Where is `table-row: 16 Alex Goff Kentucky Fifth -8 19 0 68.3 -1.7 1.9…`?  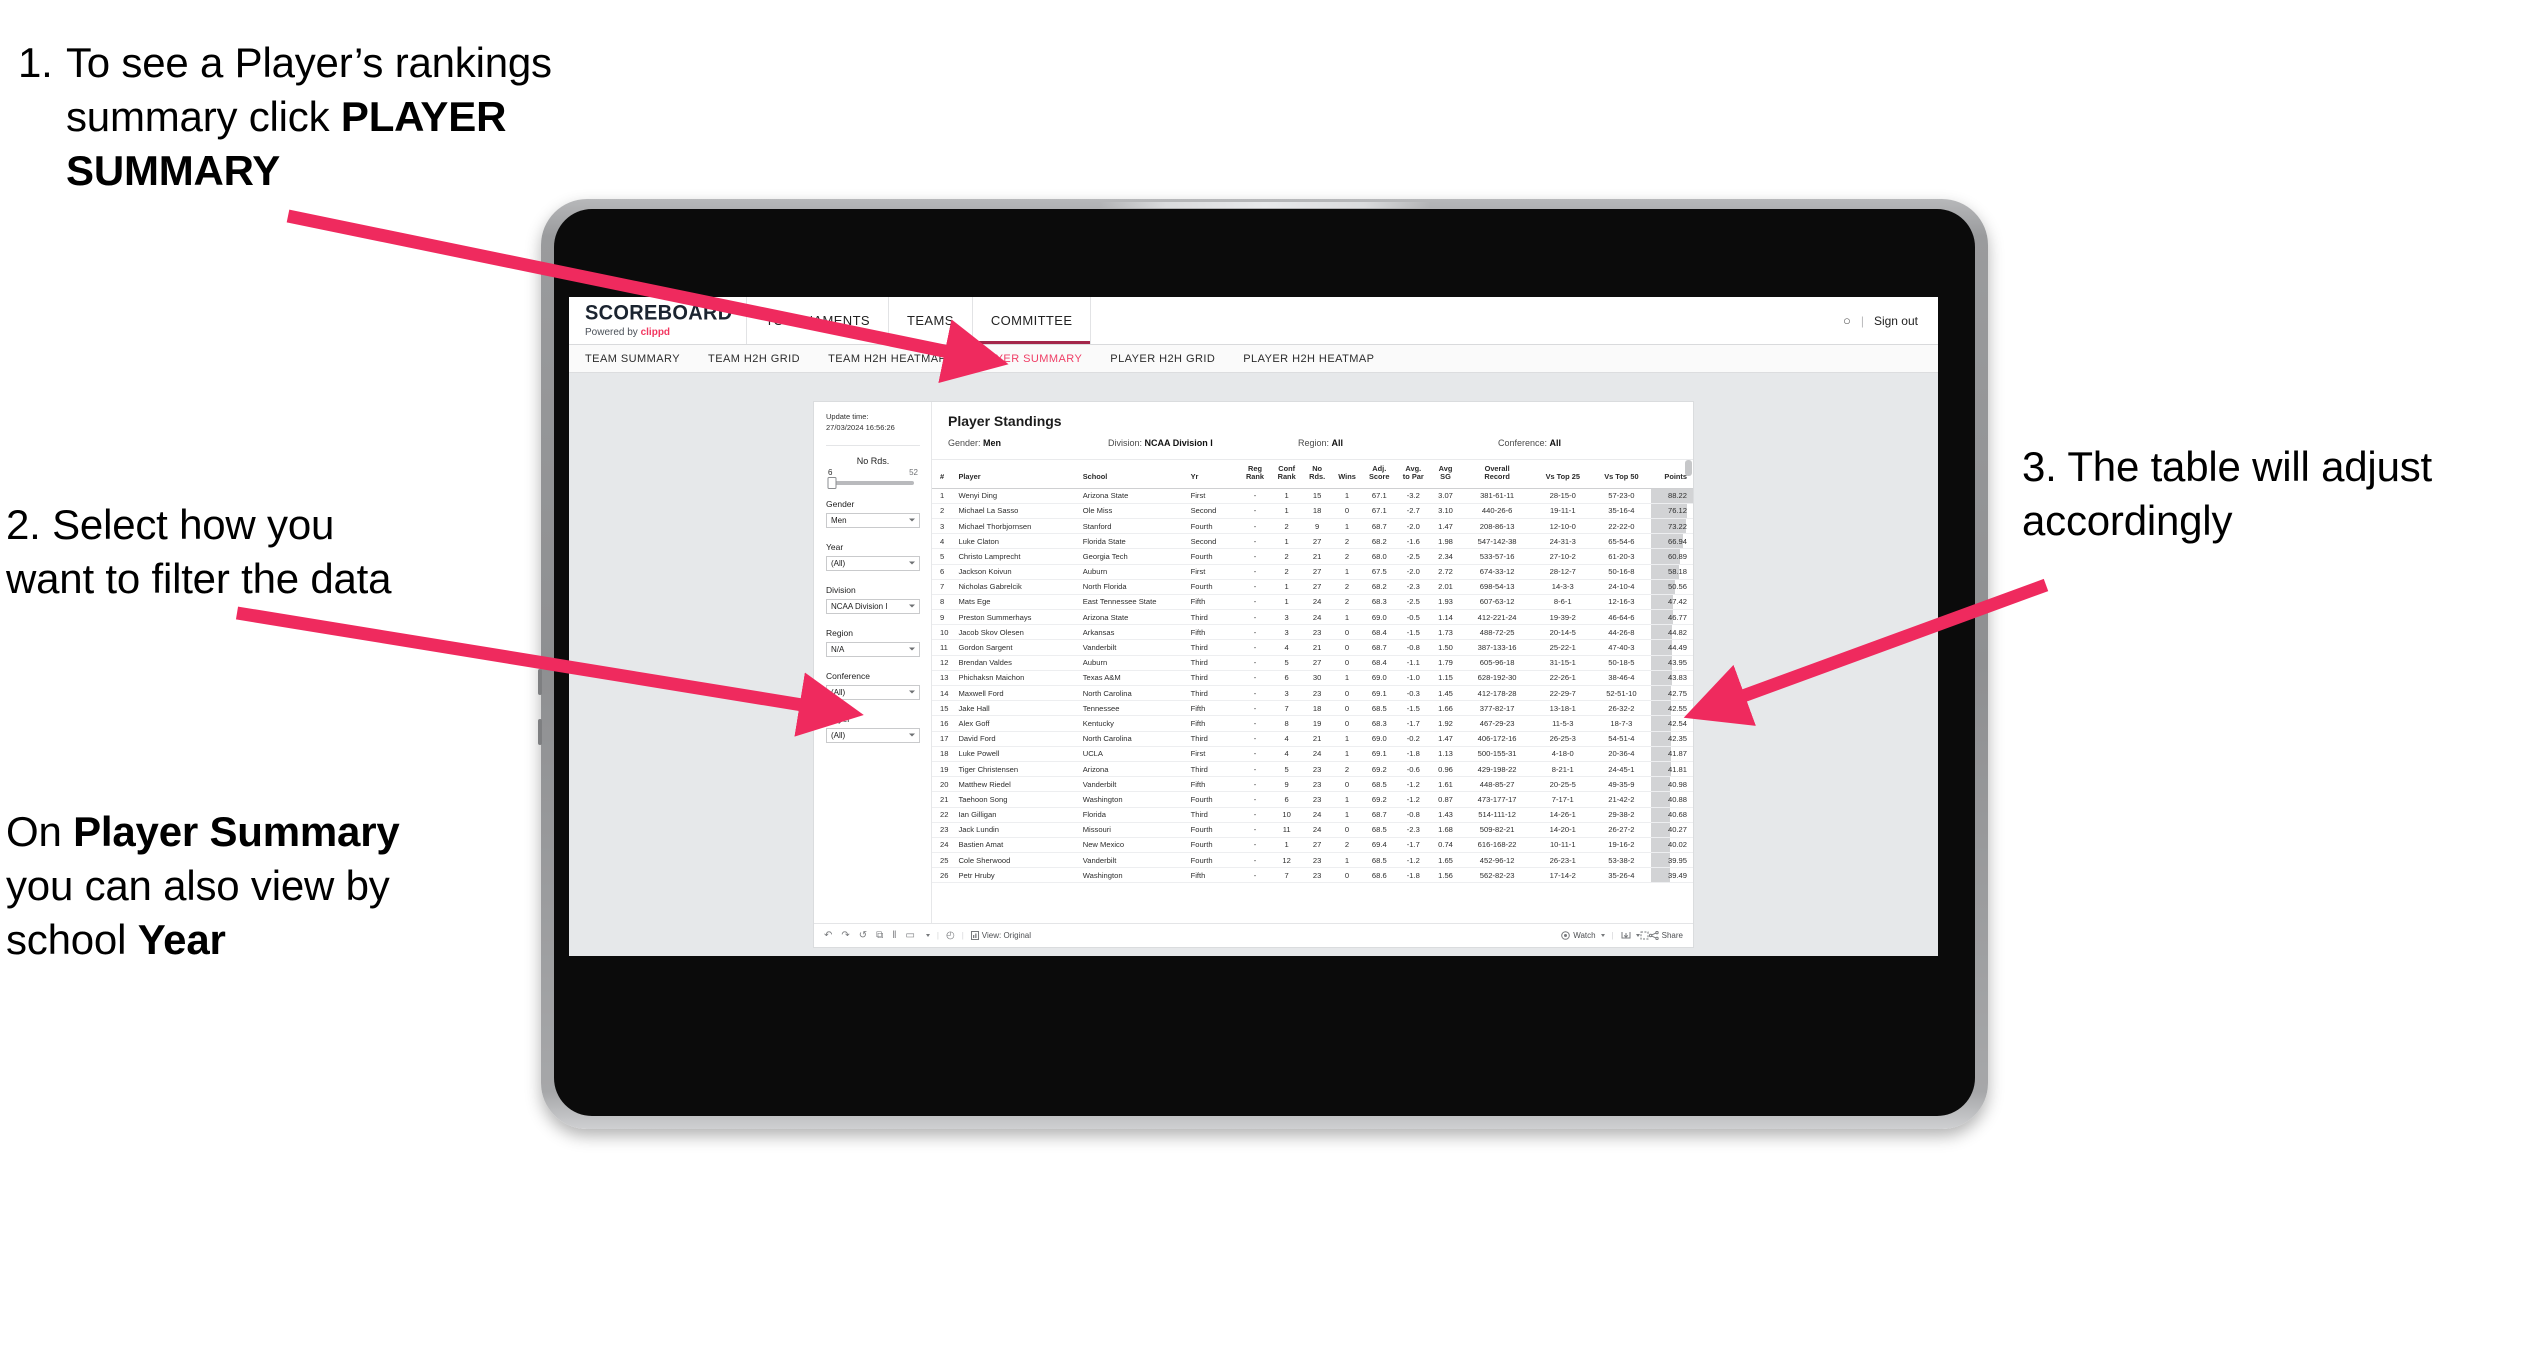
table-row: 16 Alex Goff Kentucky Fifth -8 19 0 68.3 -1.7 1.9… is located at coordinates (1312, 723).